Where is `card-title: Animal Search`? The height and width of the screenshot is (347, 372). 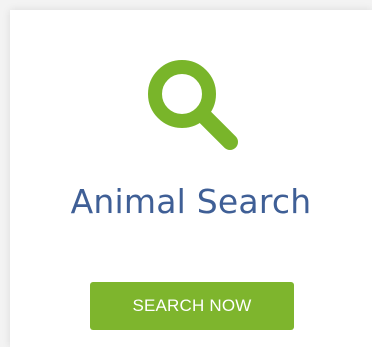
card-title: Animal Search is located at coordinates (191, 201).